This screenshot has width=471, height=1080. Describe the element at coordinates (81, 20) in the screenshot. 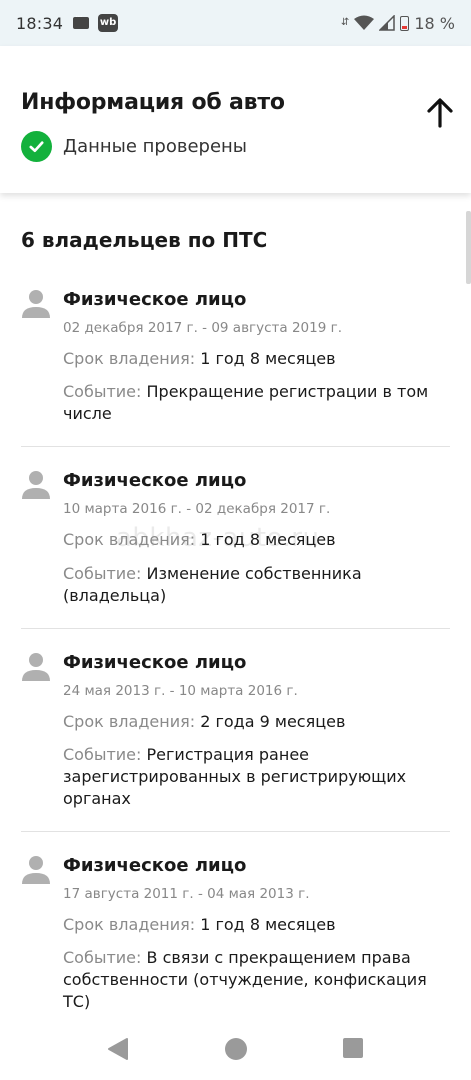

I see `message-icon` at that location.